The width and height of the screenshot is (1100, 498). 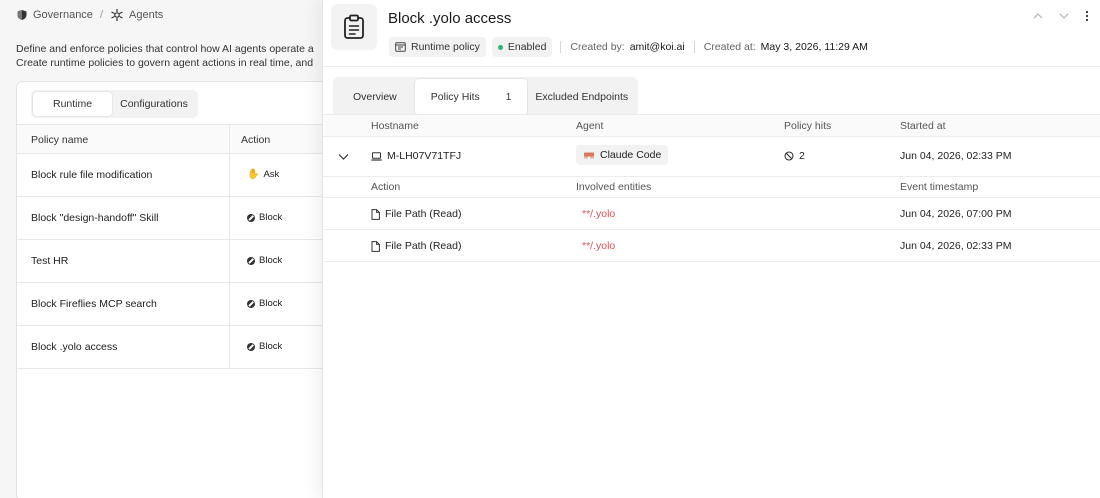 I want to click on column-agent: Agent, so click(x=589, y=126).